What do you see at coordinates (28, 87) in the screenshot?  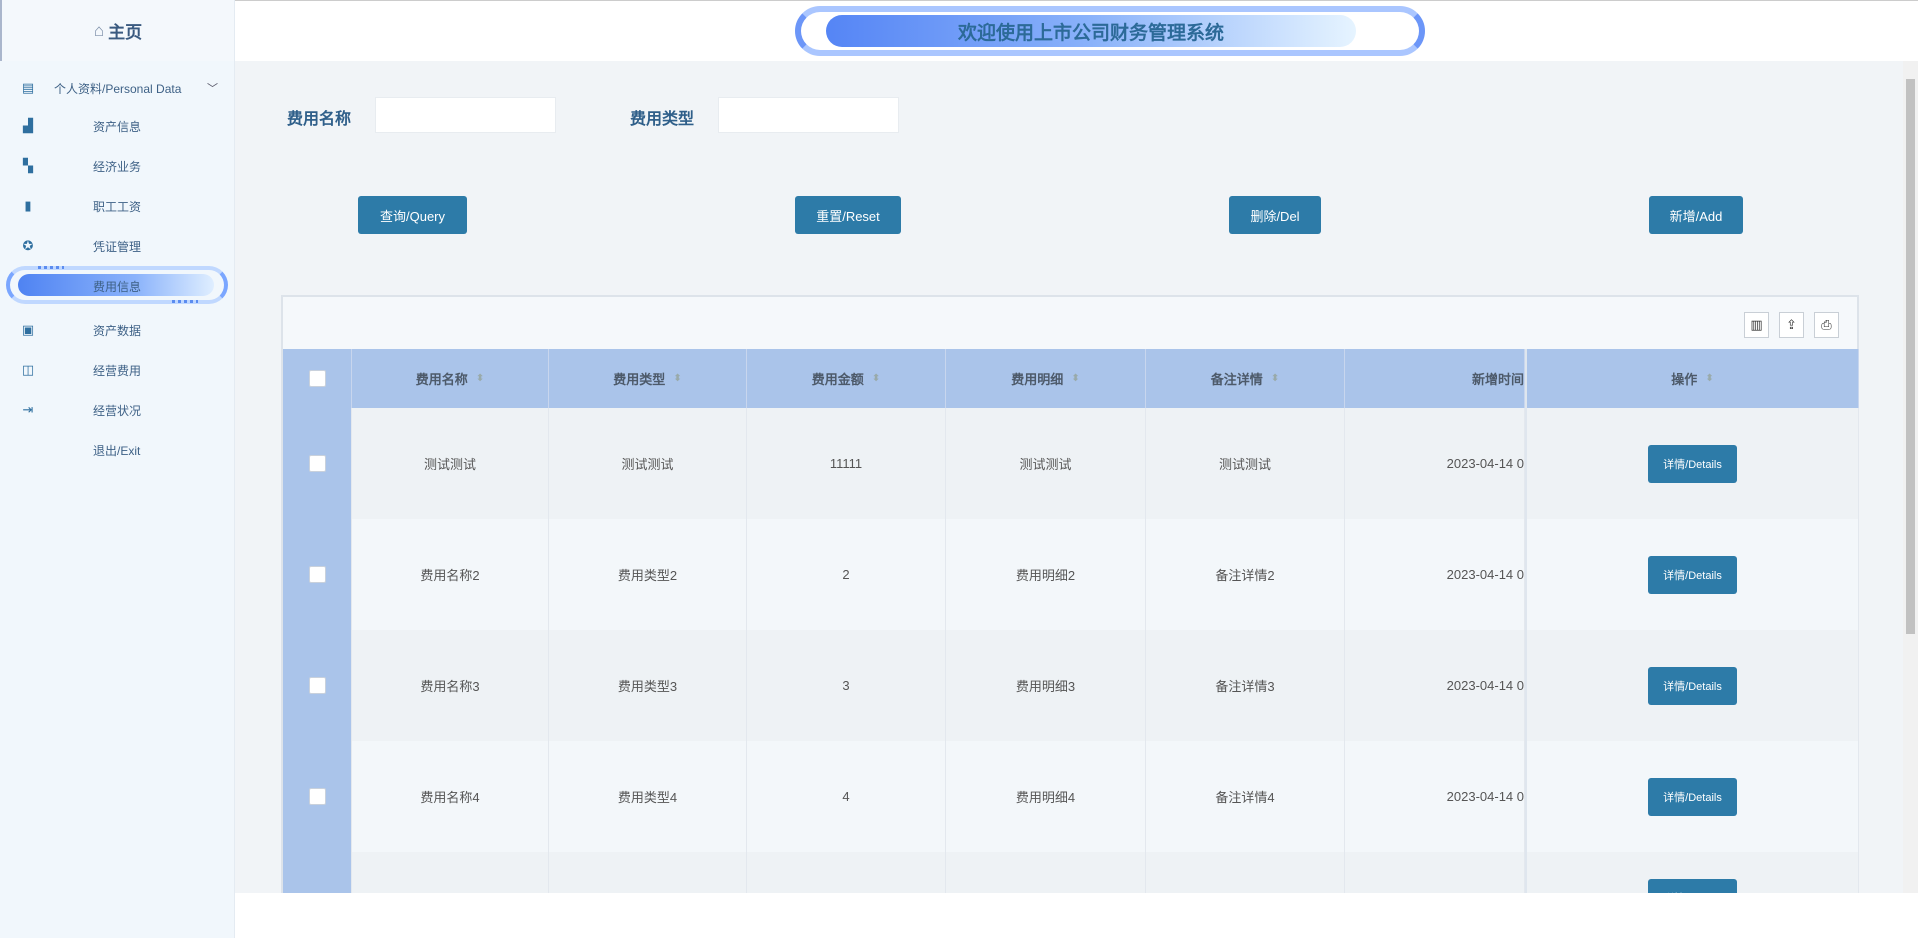 I see `document-icon: ▤` at bounding box center [28, 87].